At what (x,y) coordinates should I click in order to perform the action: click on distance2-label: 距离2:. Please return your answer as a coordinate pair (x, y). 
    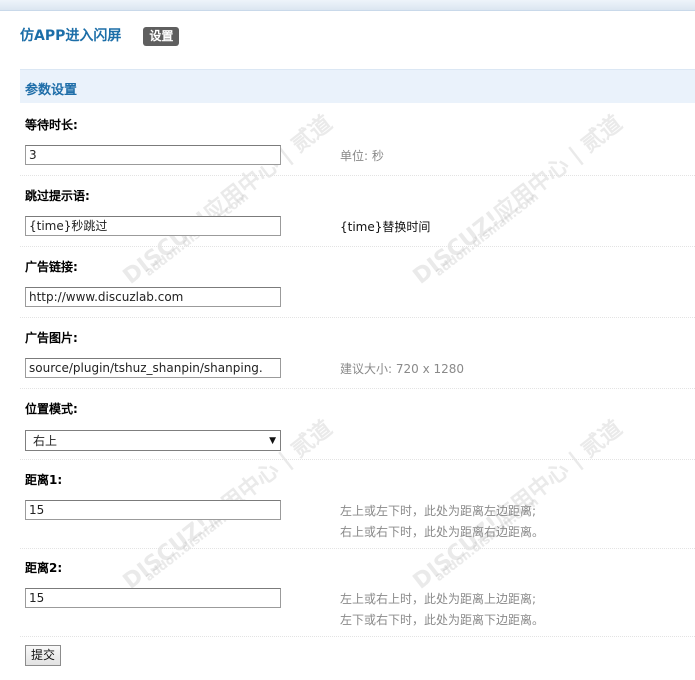
    Looking at the image, I should click on (44, 568).